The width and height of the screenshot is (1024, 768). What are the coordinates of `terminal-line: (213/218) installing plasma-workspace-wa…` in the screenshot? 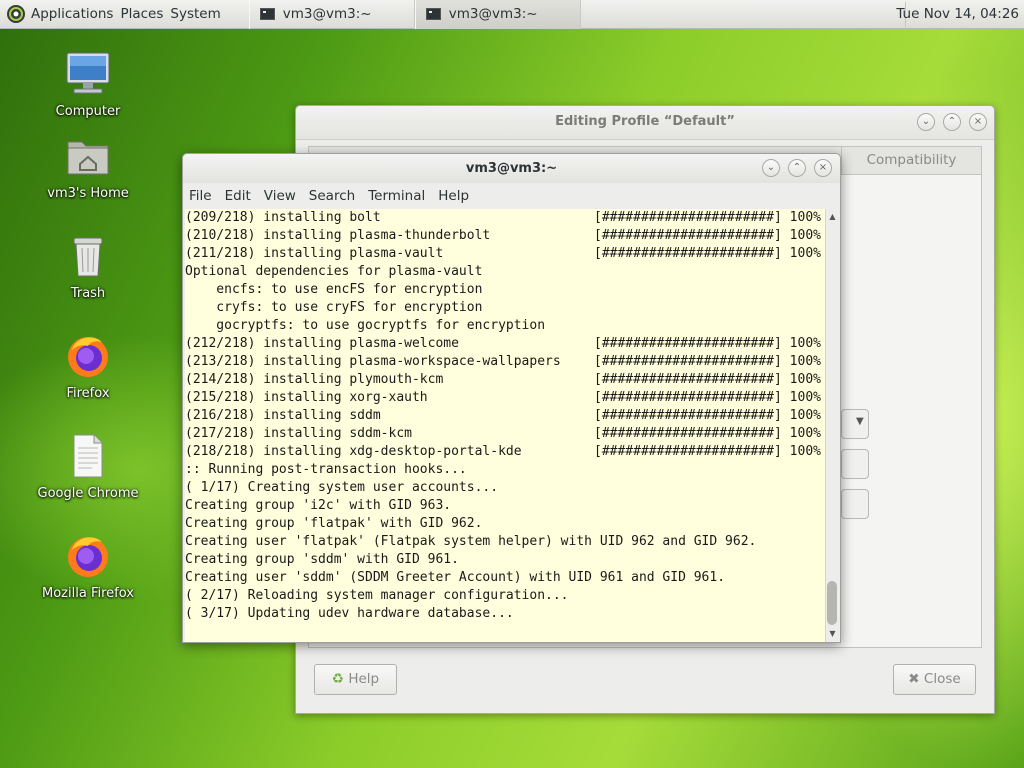 It's located at (505, 362).